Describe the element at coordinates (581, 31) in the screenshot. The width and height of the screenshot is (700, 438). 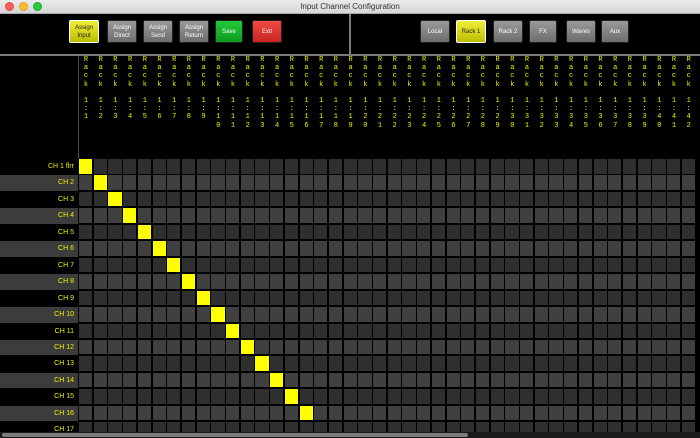
I see `waves-button: Waves` at that location.